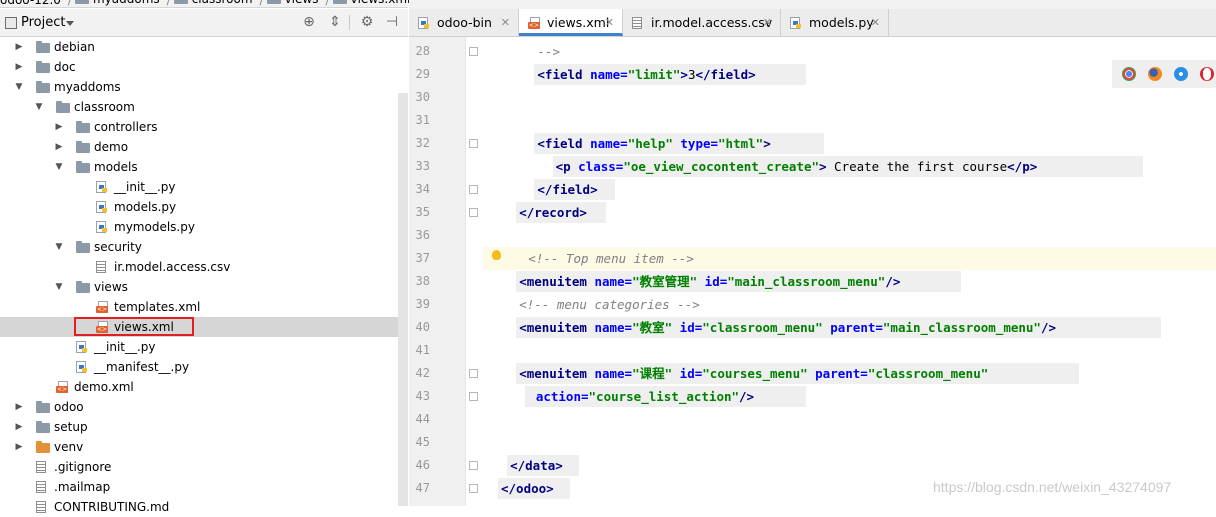 Image resolution: width=1216 pixels, height=517 pixels. I want to click on browser-preview-bar, so click(1164, 74).